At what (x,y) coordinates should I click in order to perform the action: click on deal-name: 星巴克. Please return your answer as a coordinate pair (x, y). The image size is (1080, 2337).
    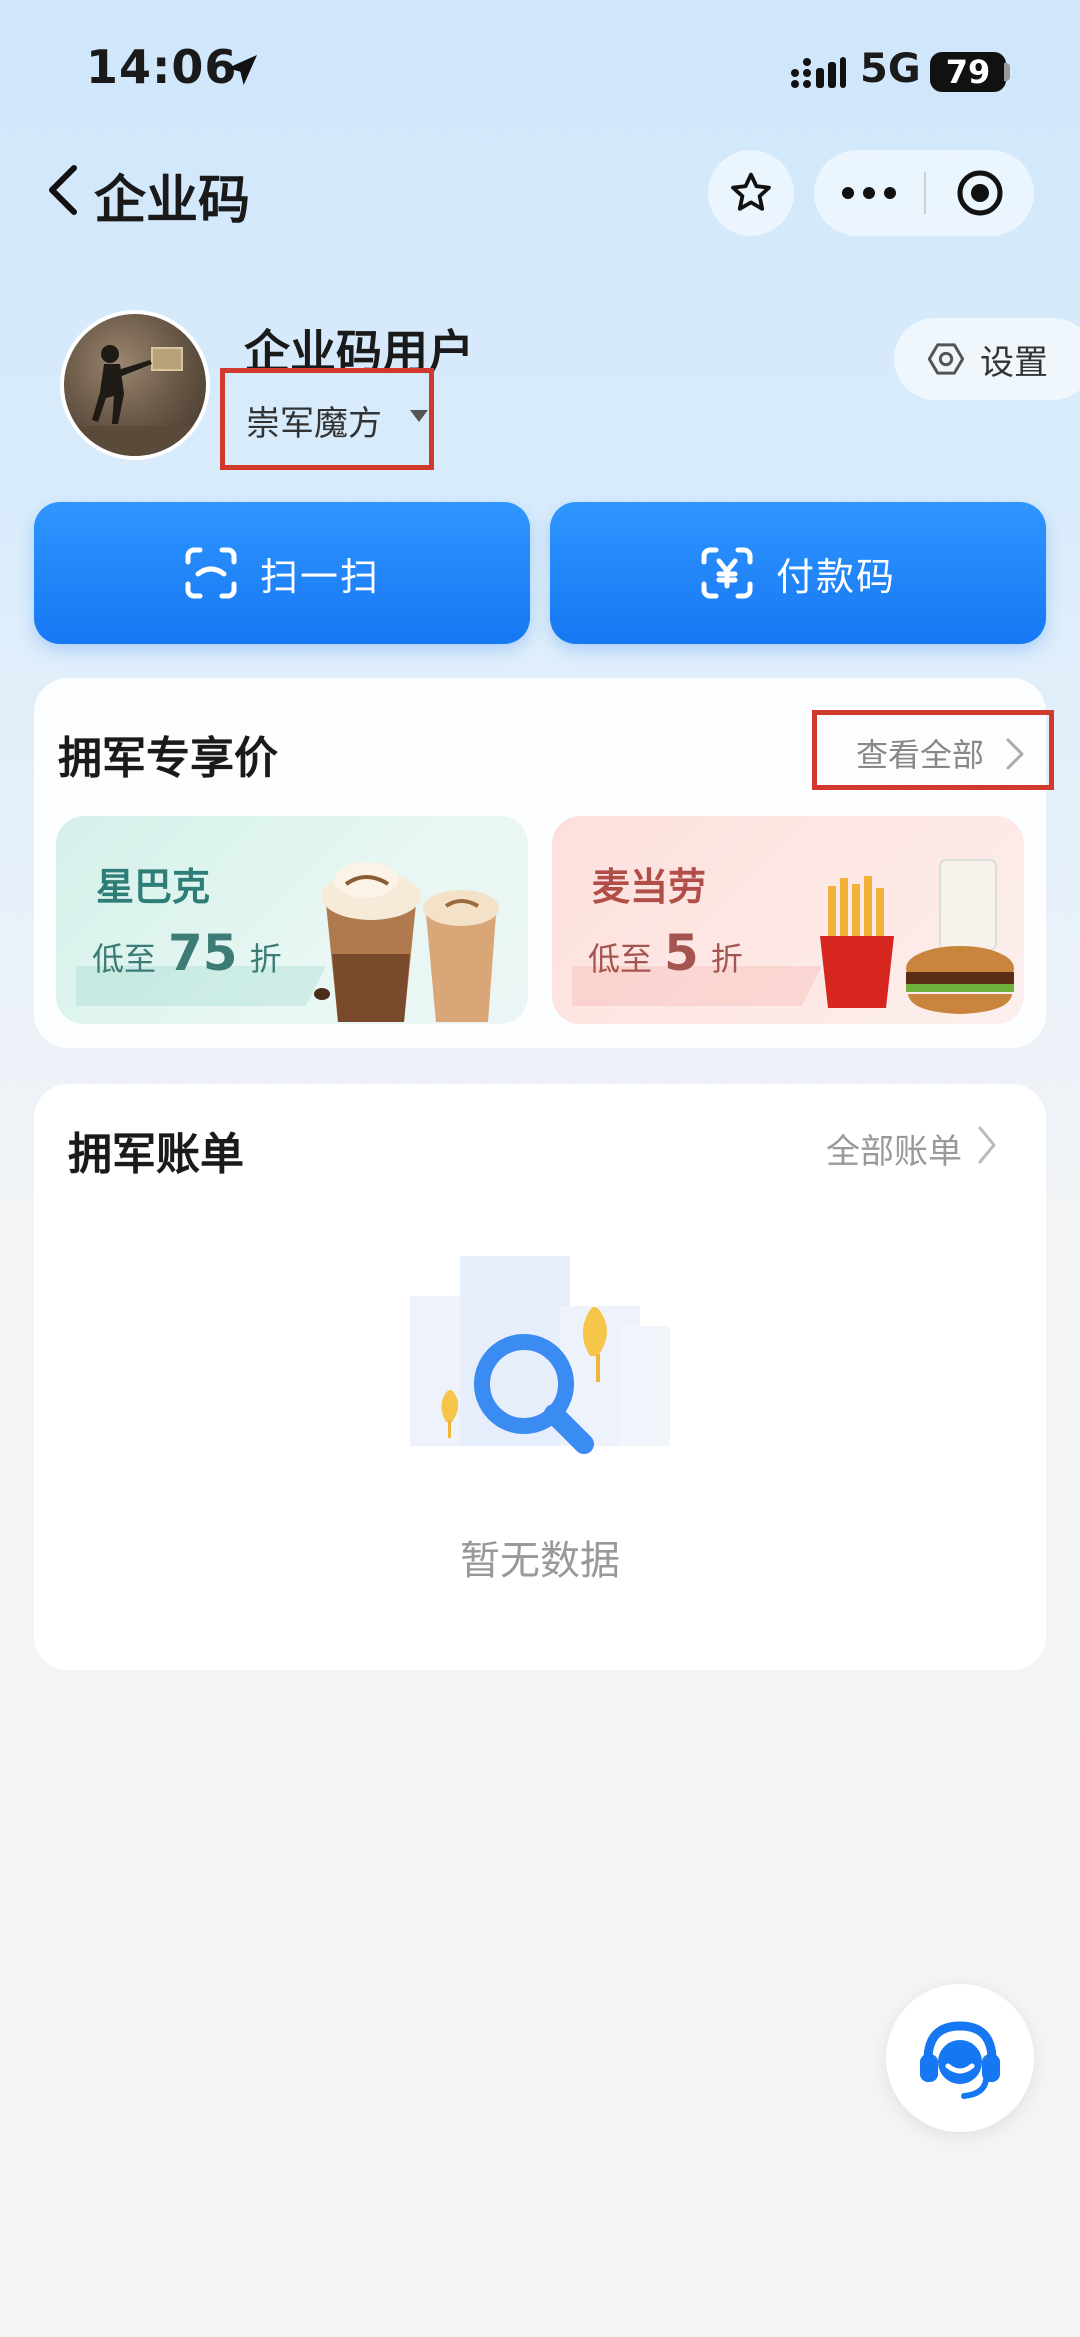
    Looking at the image, I should click on (153, 887).